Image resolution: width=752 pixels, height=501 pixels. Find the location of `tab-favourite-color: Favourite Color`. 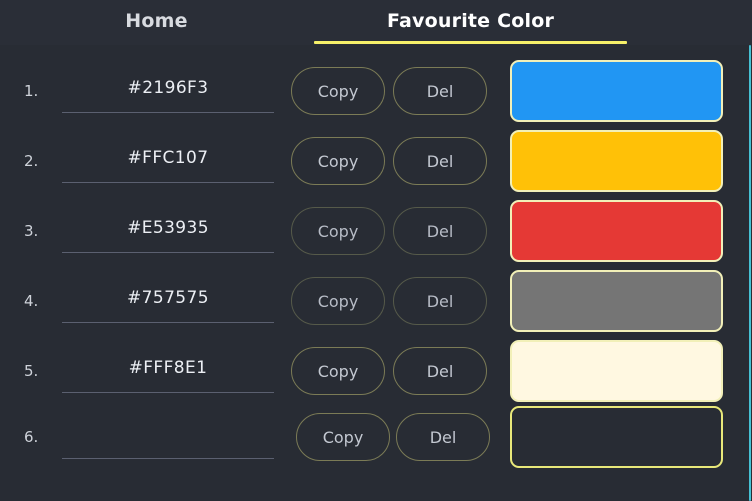

tab-favourite-color: Favourite Color is located at coordinates (470, 22).